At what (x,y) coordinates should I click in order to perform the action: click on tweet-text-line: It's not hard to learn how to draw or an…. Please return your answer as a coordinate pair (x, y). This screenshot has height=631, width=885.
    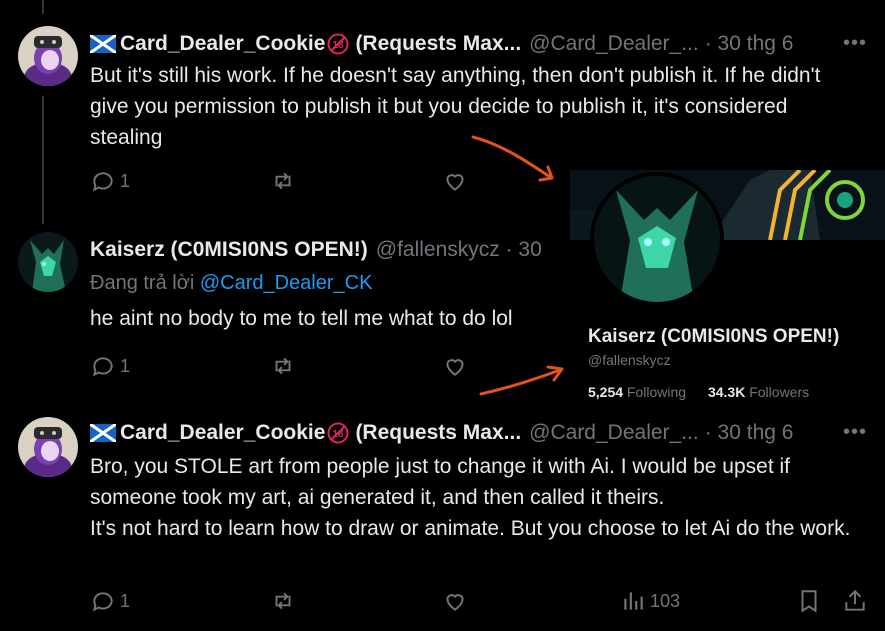
    Looking at the image, I should click on (470, 528).